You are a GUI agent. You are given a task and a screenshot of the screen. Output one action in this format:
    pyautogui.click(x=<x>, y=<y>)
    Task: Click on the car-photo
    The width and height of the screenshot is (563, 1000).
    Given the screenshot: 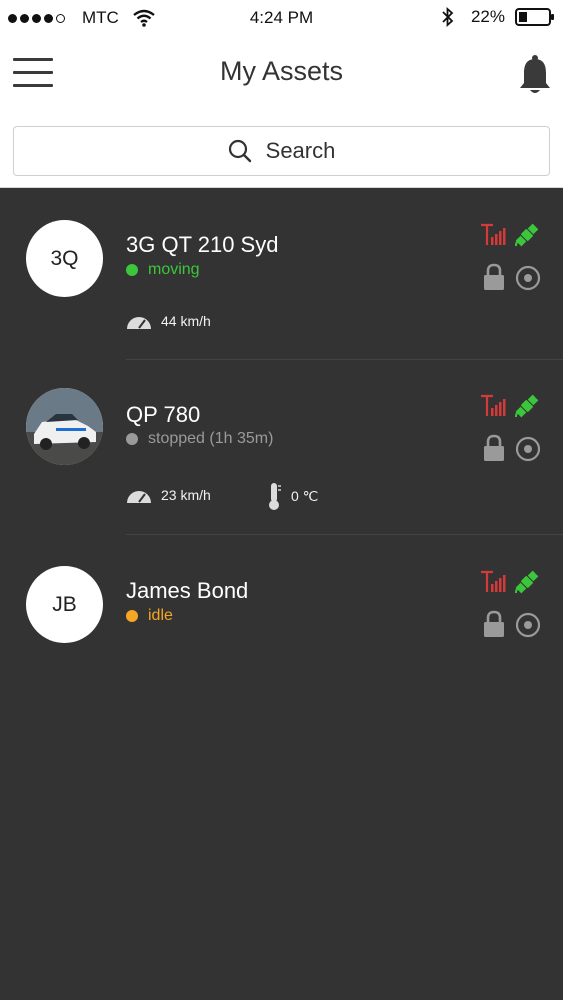 What is the action you would take?
    pyautogui.click(x=64, y=426)
    